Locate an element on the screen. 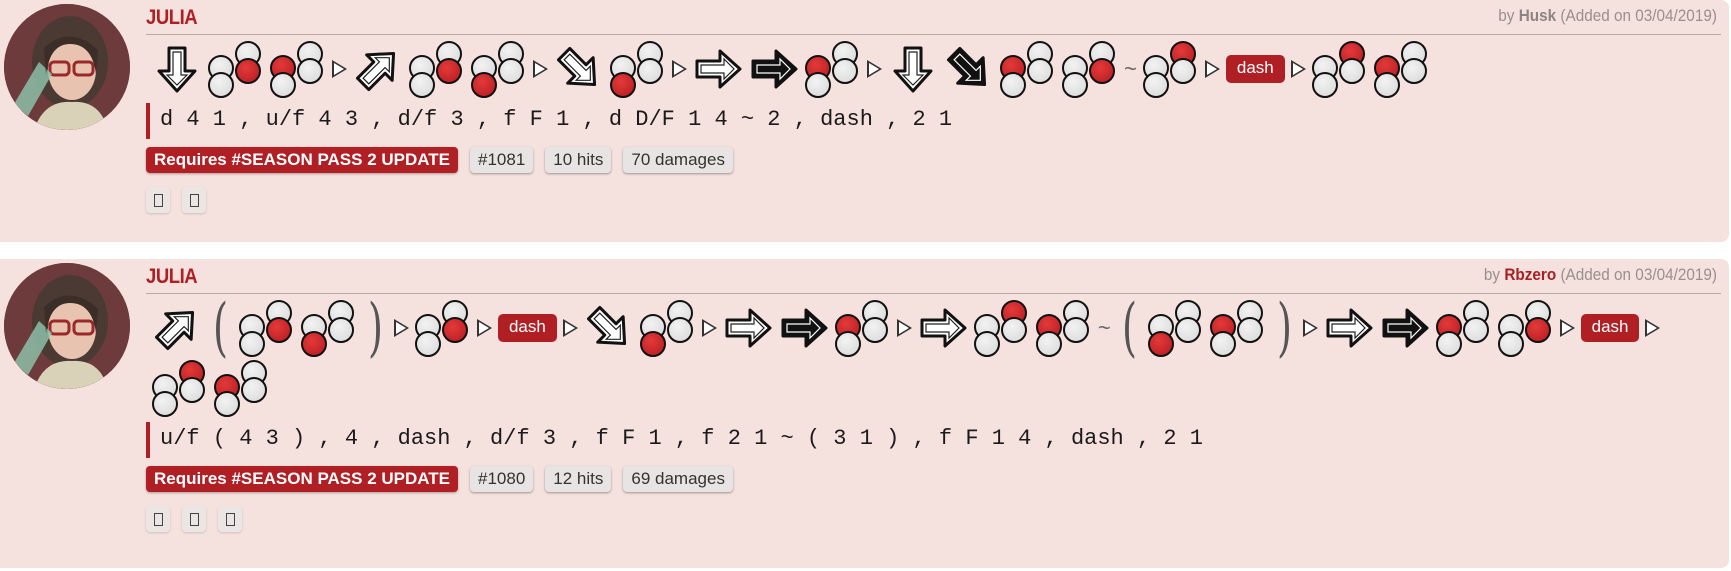 The width and height of the screenshot is (1731, 571). down-arrow-icon is located at coordinates (913, 69).